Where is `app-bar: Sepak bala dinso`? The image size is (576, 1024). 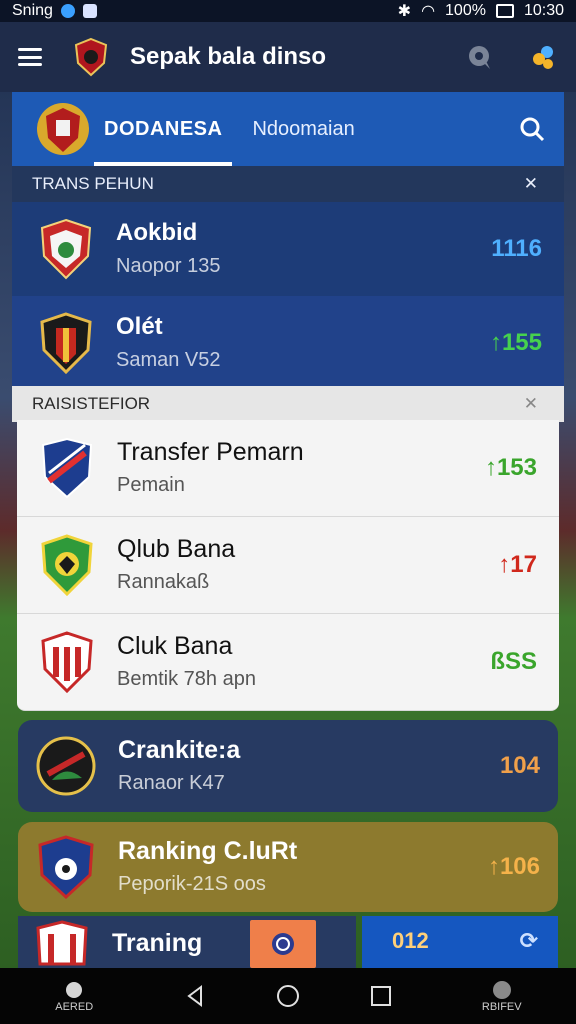 app-bar: Sepak bala dinso is located at coordinates (288, 57).